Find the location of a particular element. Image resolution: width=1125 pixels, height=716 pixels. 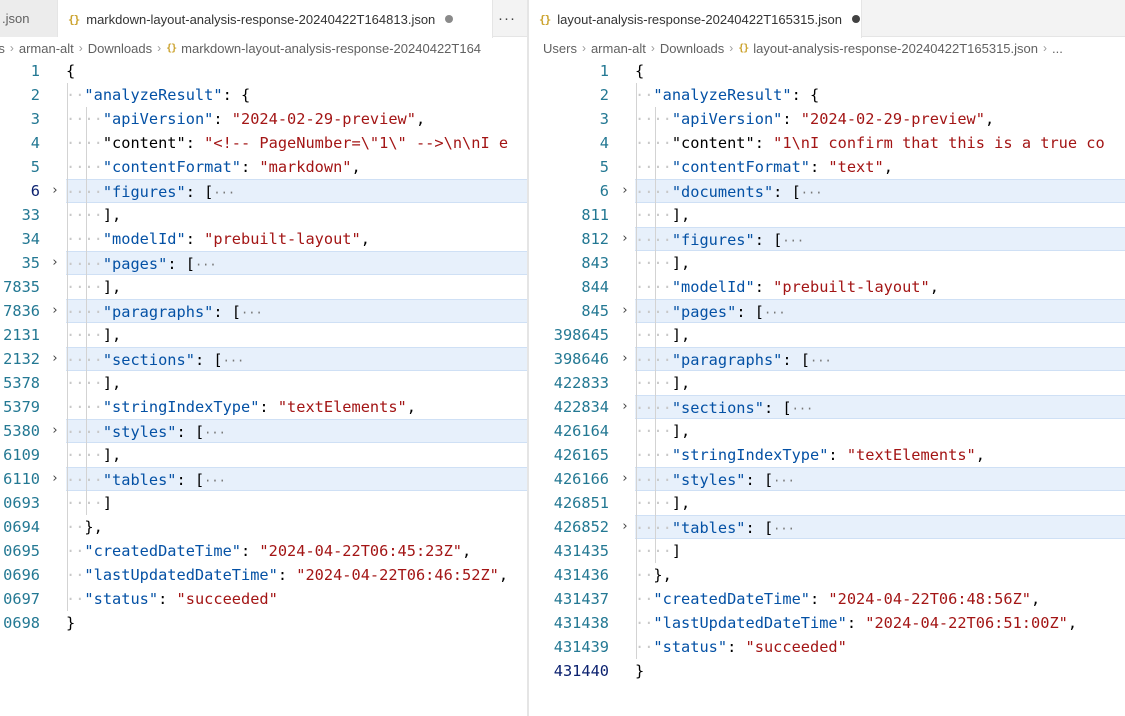

code-line: 2131 ····], is located at coordinates (264, 335).